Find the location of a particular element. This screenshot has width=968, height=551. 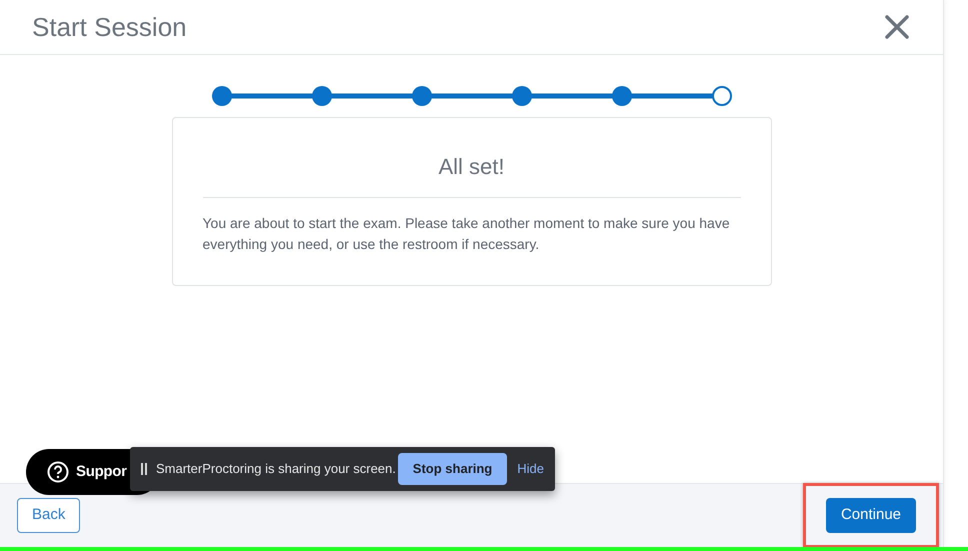

pause-icon is located at coordinates (144, 469).